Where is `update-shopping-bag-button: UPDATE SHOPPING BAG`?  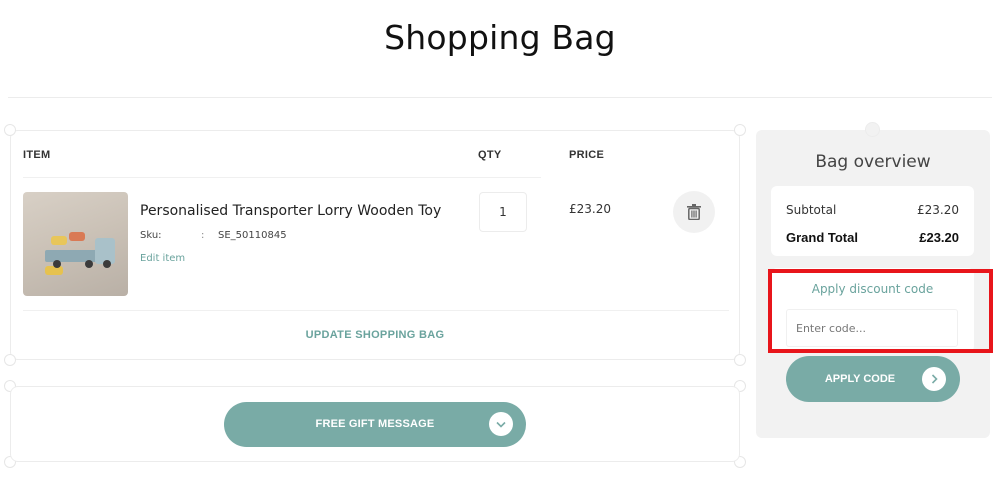
update-shopping-bag-button: UPDATE SHOPPING BAG is located at coordinates (375, 335).